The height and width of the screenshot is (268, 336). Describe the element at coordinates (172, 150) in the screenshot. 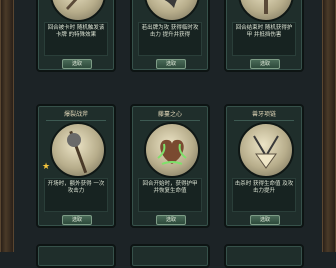

I see `heart-icon` at that location.